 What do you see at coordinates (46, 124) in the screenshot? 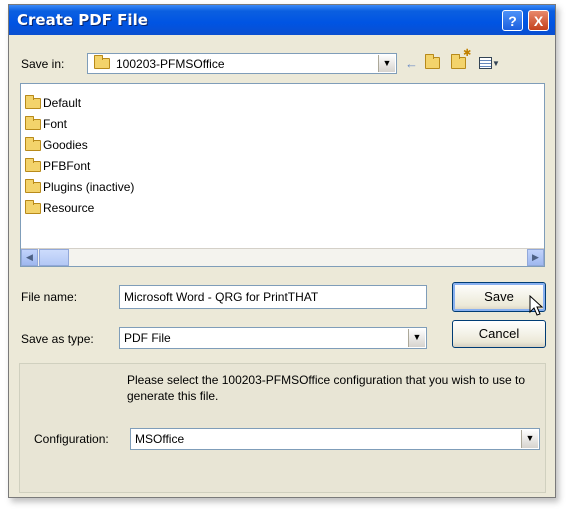
I see `list-item: Font` at bounding box center [46, 124].